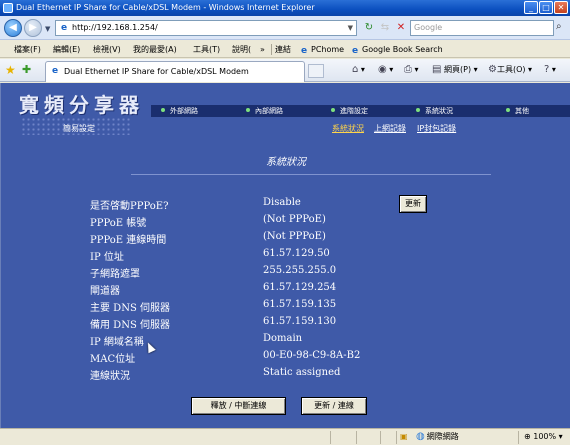 The width and height of the screenshot is (570, 445). I want to click on search-placeholder: Google, so click(428, 27).